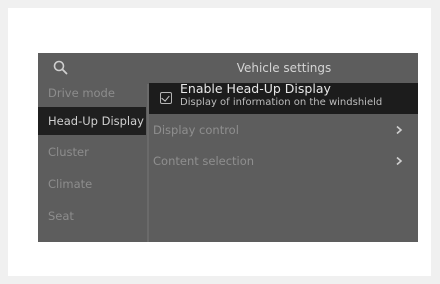  I want to click on hud-option-title: Enable Head-Up Display, so click(255, 88).